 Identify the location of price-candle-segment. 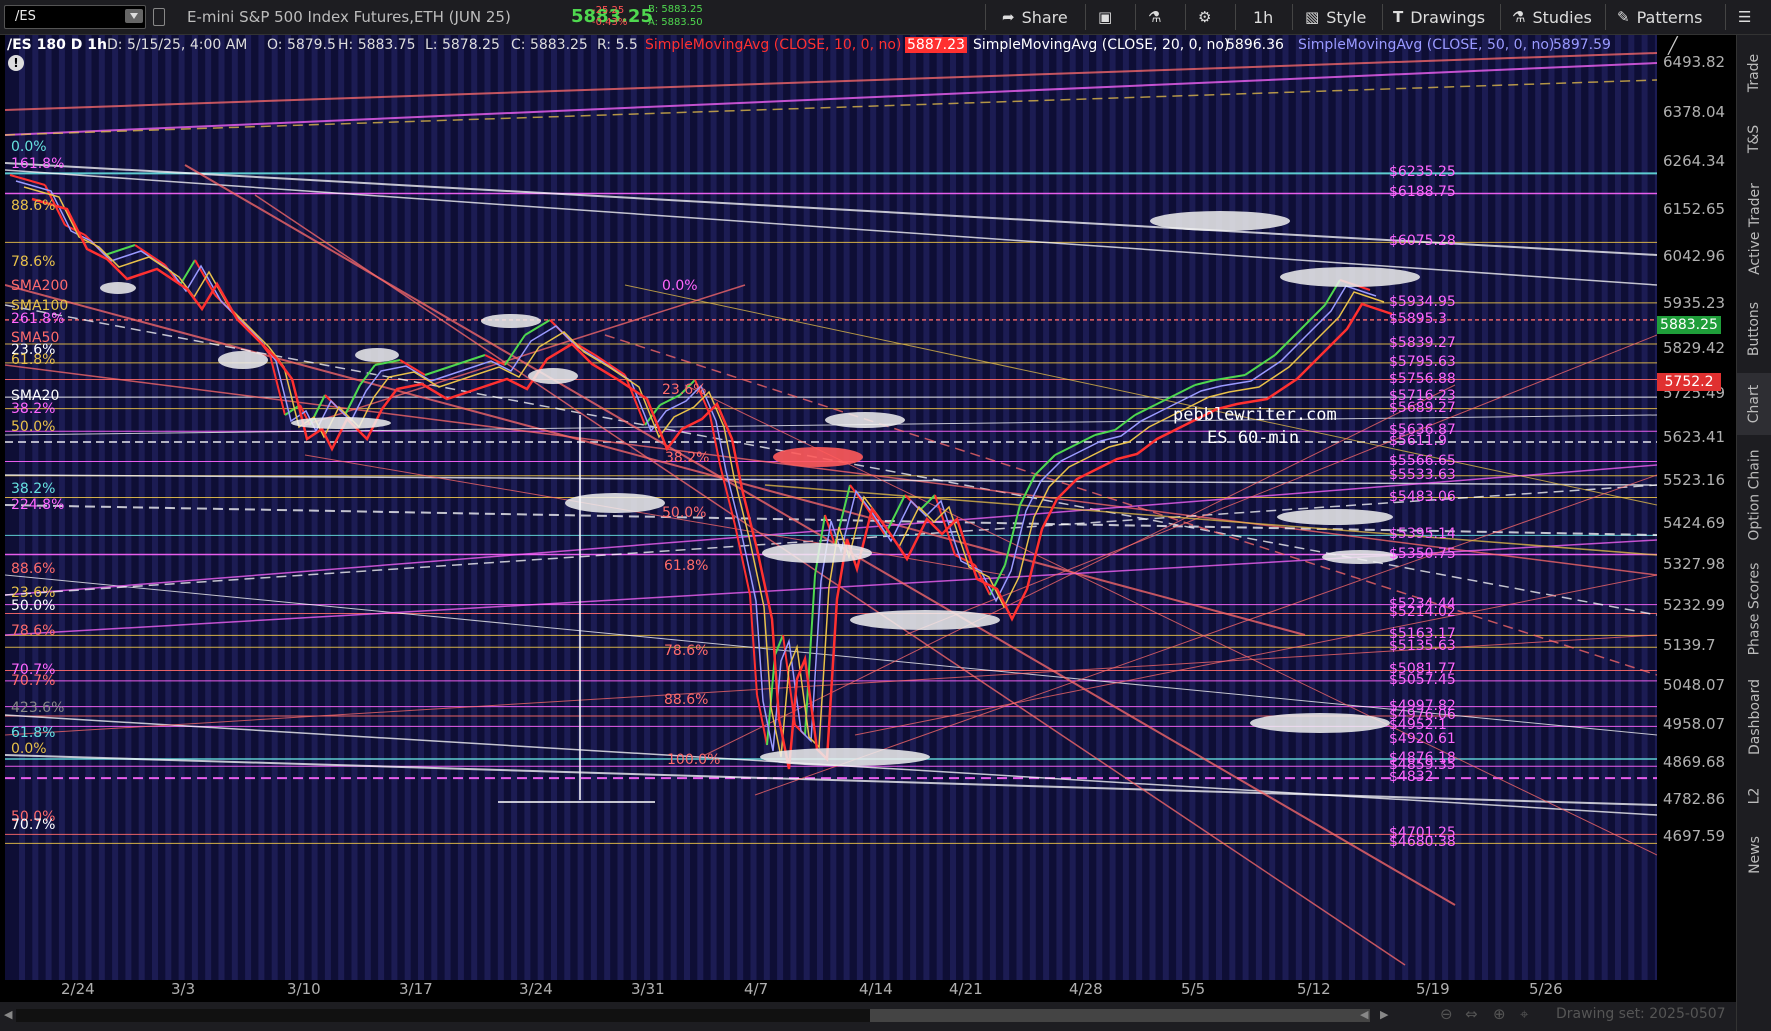
(27, 180).